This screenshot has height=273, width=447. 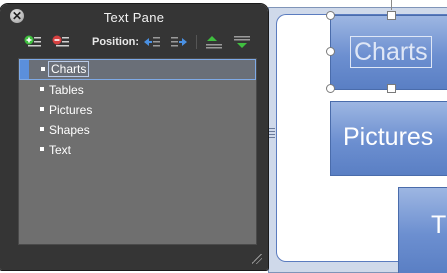 I want to click on demote-icon, so click(x=179, y=42).